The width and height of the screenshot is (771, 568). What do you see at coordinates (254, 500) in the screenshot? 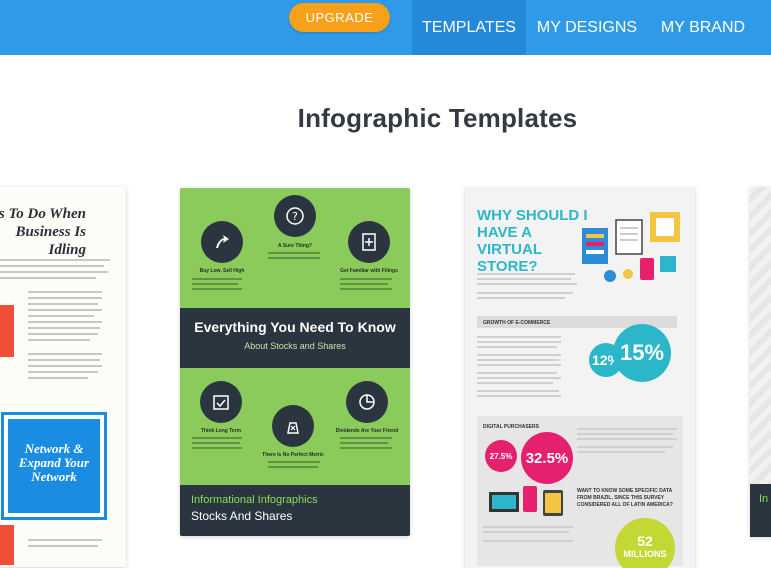
I see `card-category: Informational Infographics` at bounding box center [254, 500].